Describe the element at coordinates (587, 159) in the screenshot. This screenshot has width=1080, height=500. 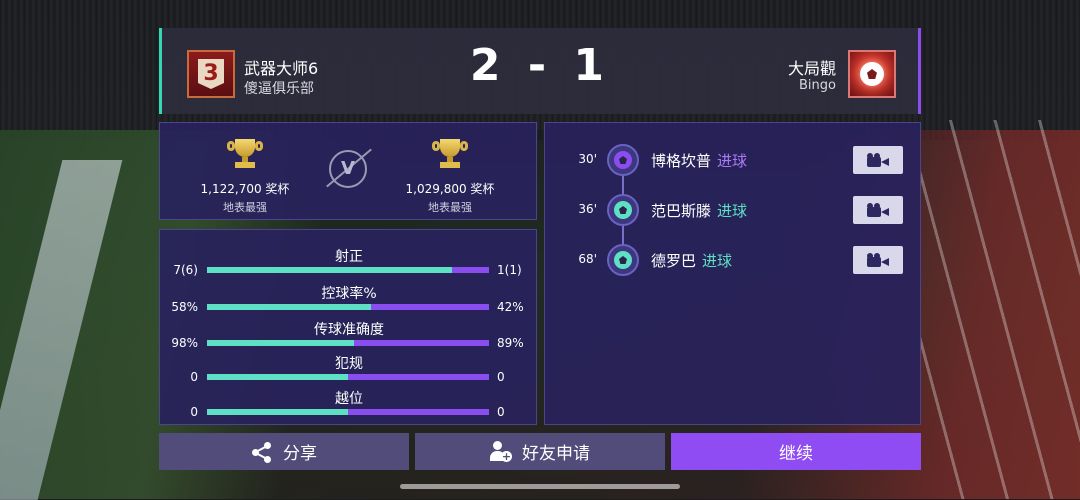
I see `goal-minute: 30'` at that location.